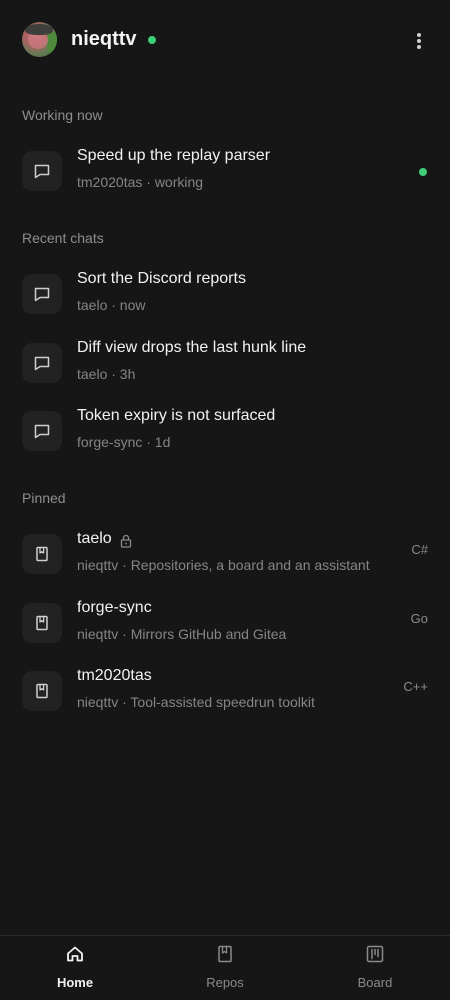  I want to click on username: nieqttv, so click(104, 39).